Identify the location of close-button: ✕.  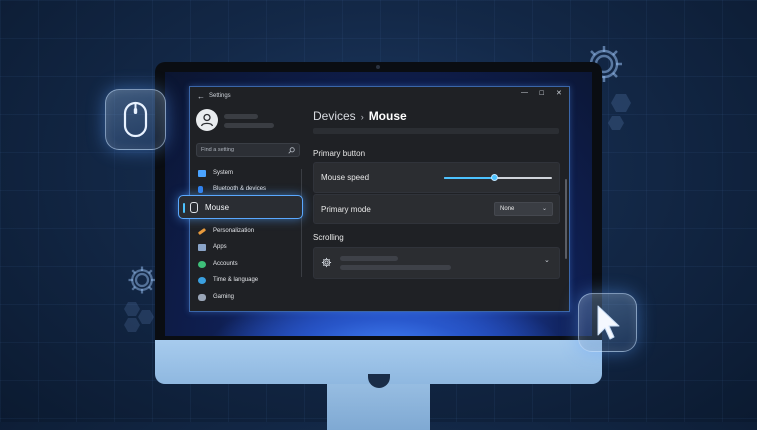
(559, 93).